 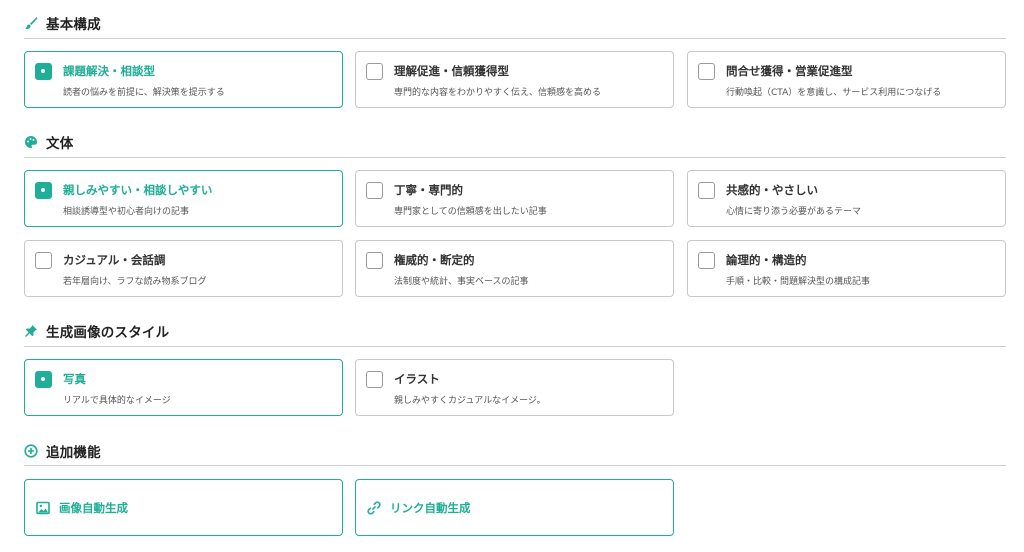 What do you see at coordinates (515, 331) in the screenshot?
I see `section-header-image-style: 生成画像のスタイル` at bounding box center [515, 331].